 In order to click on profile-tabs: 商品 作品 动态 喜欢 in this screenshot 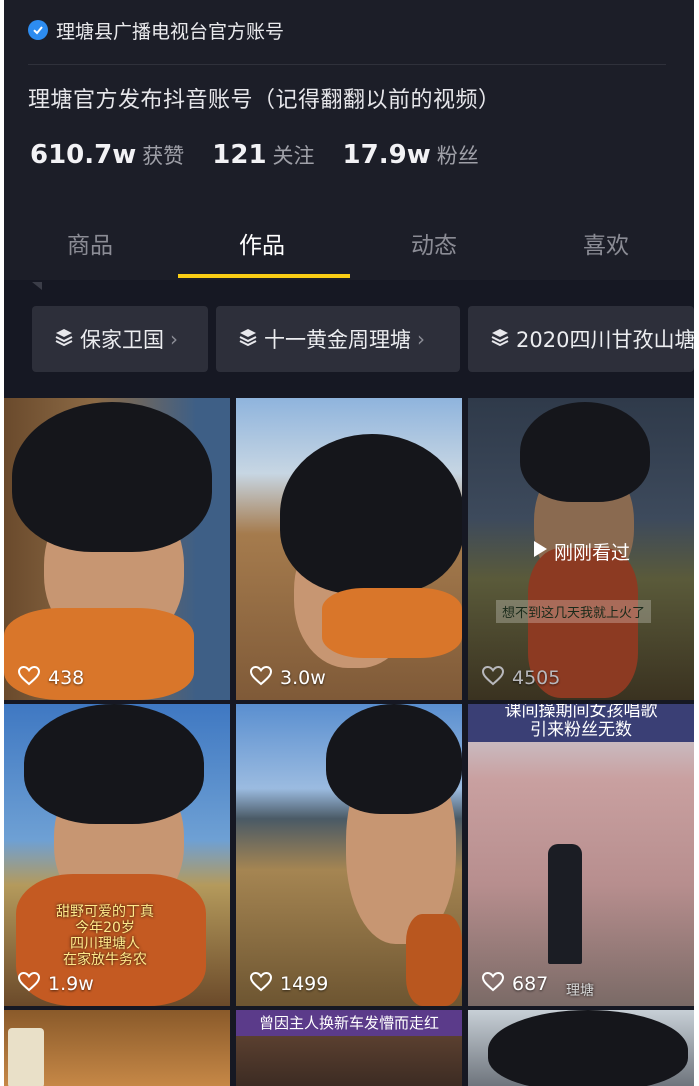, I will do `click(349, 246)`.